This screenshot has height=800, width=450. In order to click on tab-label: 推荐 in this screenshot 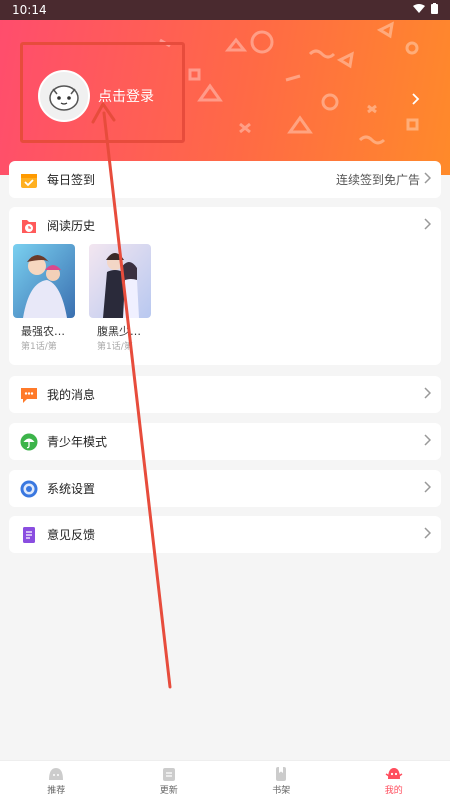, I will do `click(56, 790)`.